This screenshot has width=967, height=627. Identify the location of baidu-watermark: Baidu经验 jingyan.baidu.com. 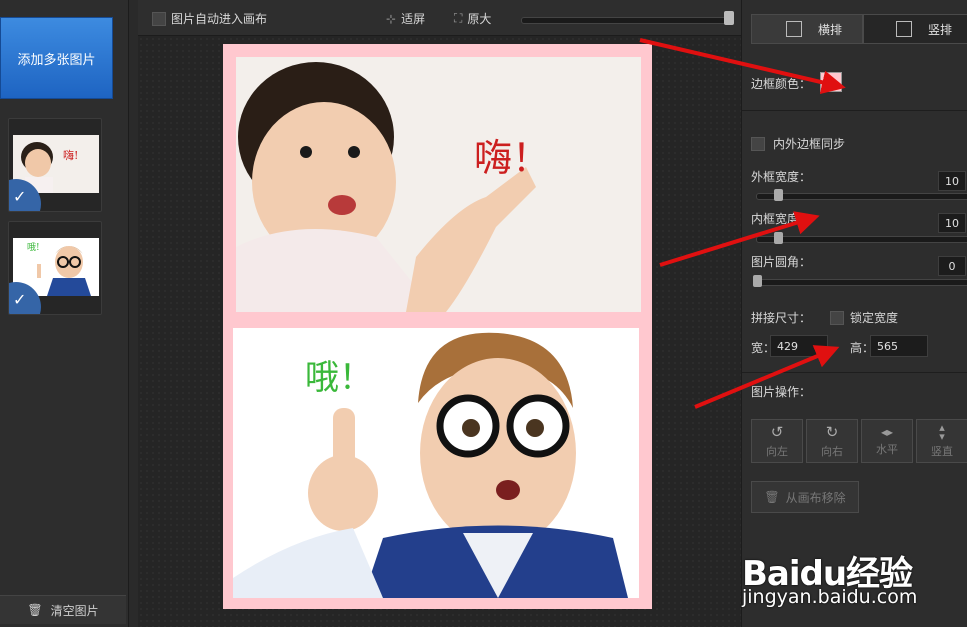
(854, 583).